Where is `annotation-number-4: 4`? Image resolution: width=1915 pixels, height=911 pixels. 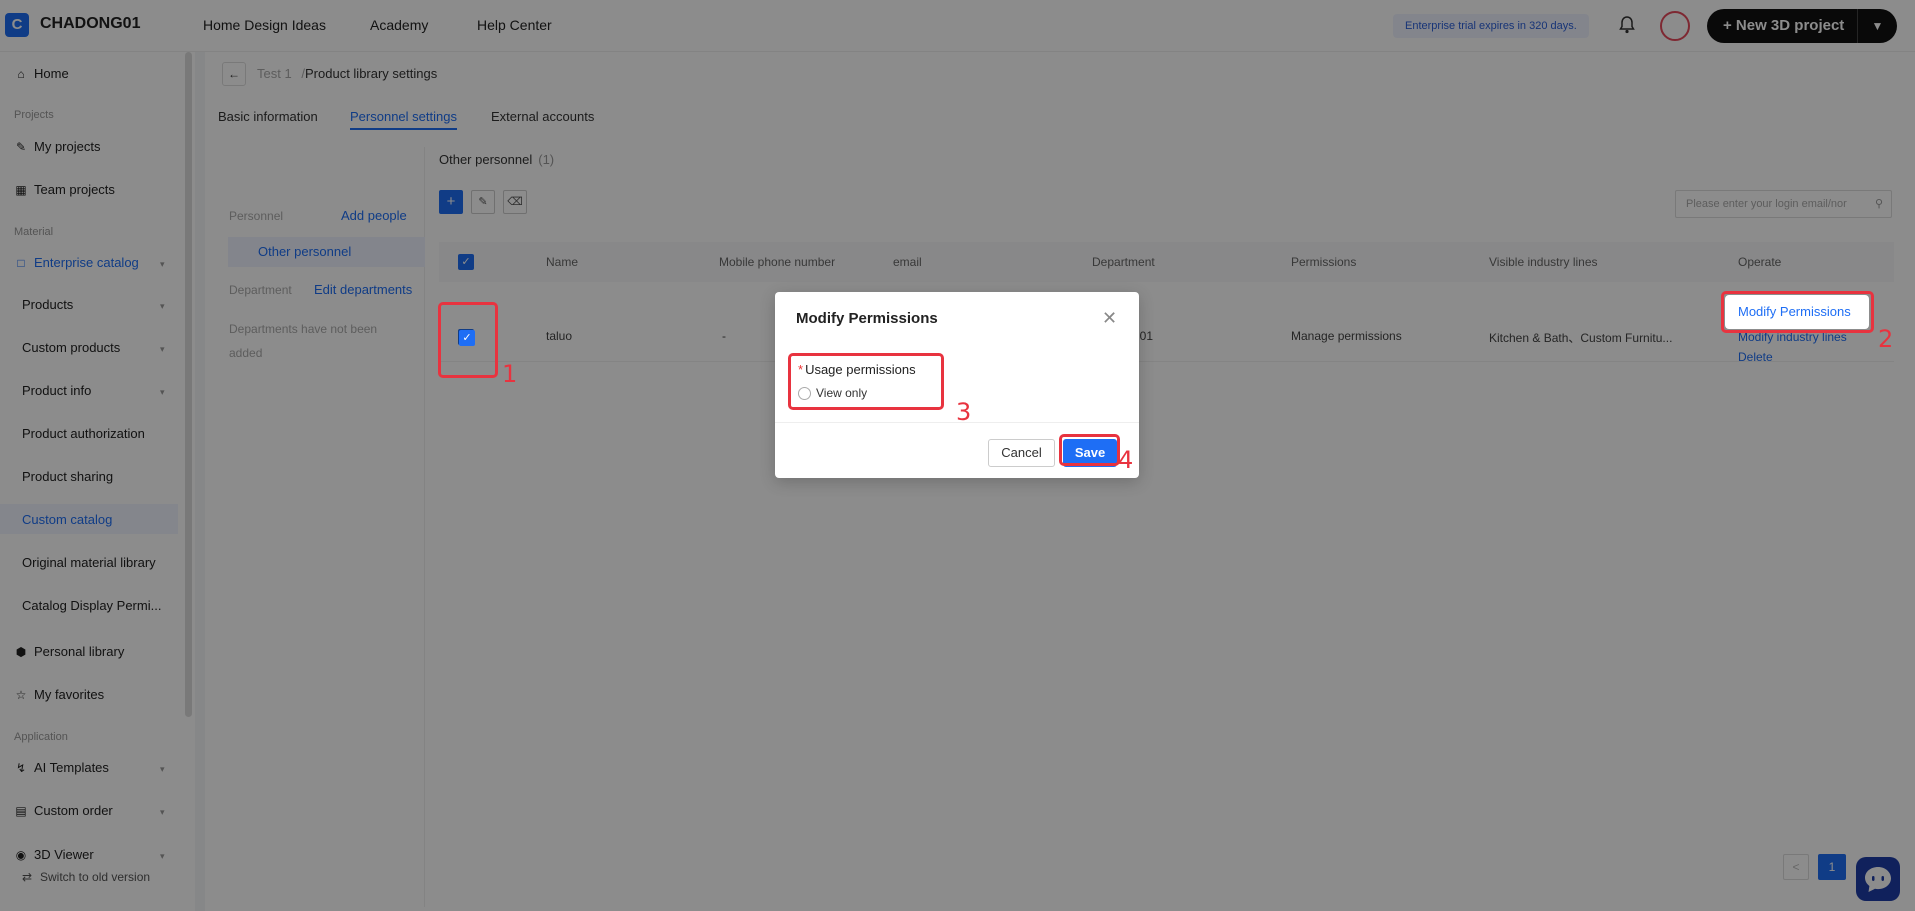 annotation-number-4: 4 is located at coordinates (1126, 460).